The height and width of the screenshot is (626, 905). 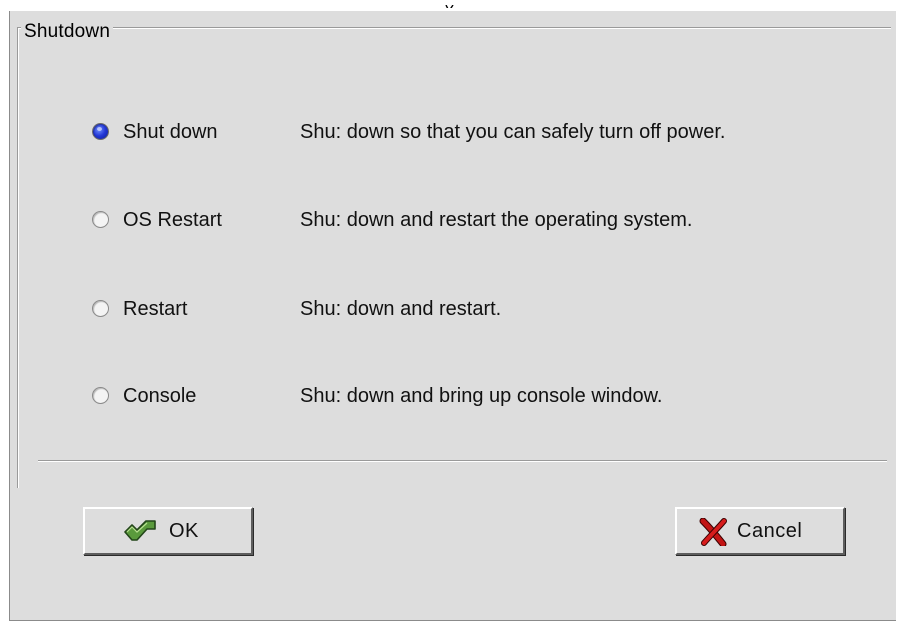 What do you see at coordinates (142, 535) in the screenshot?
I see `check-arrow-icon` at bounding box center [142, 535].